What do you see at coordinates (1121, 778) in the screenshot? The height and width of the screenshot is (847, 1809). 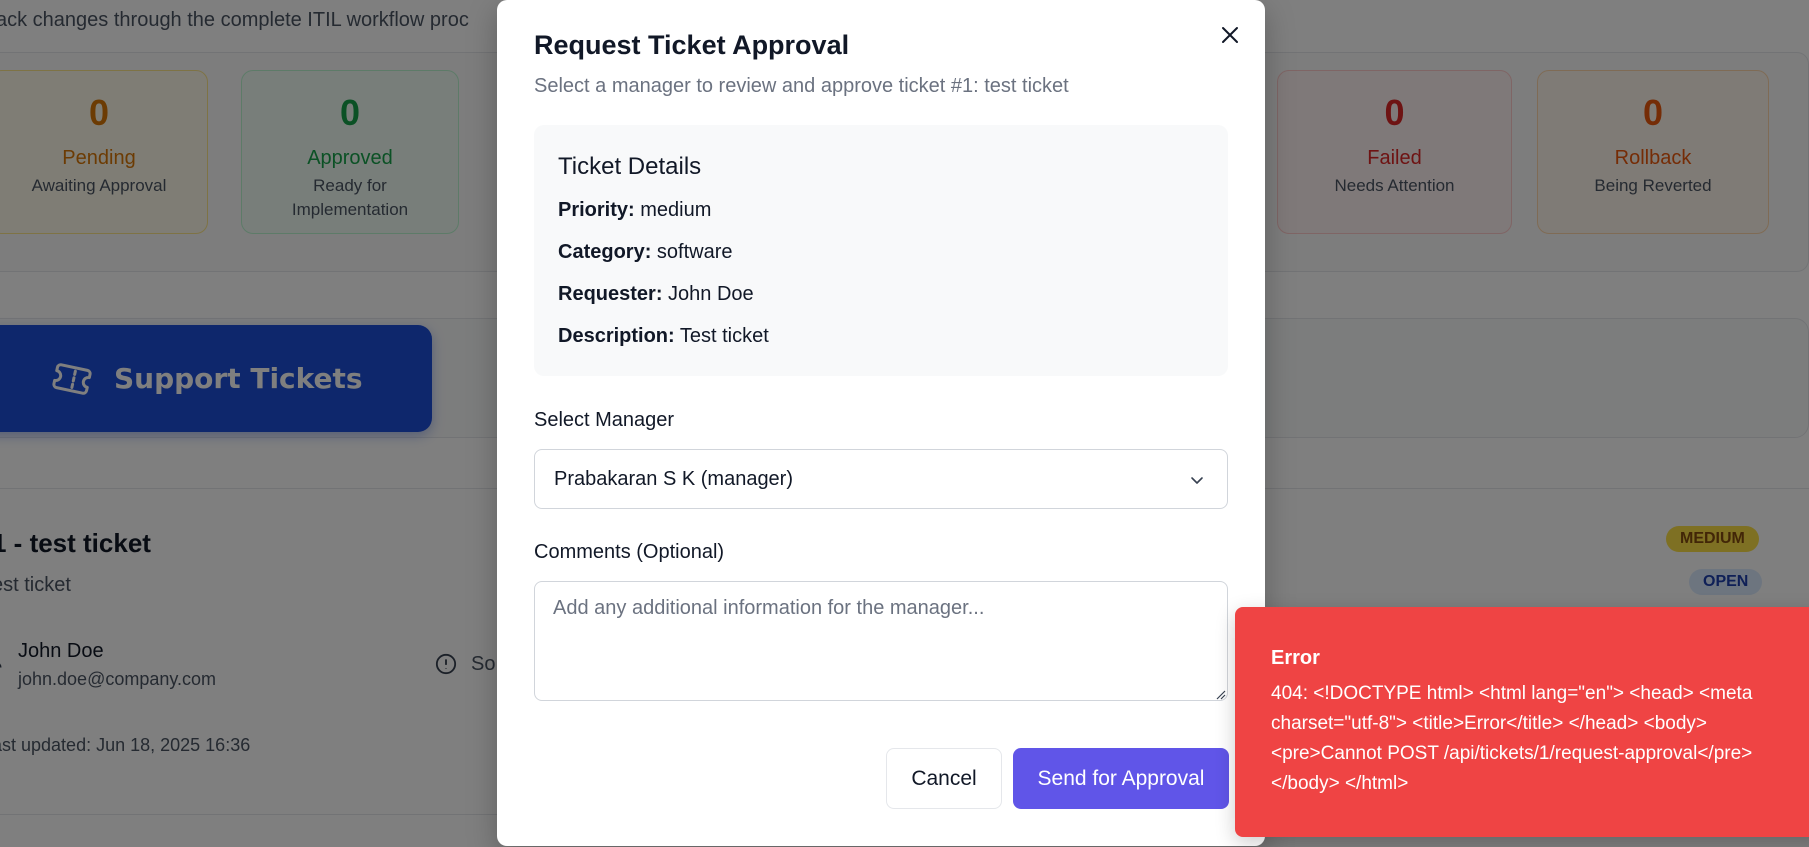 I see `send-for-approval-button: Send for Approval` at bounding box center [1121, 778].